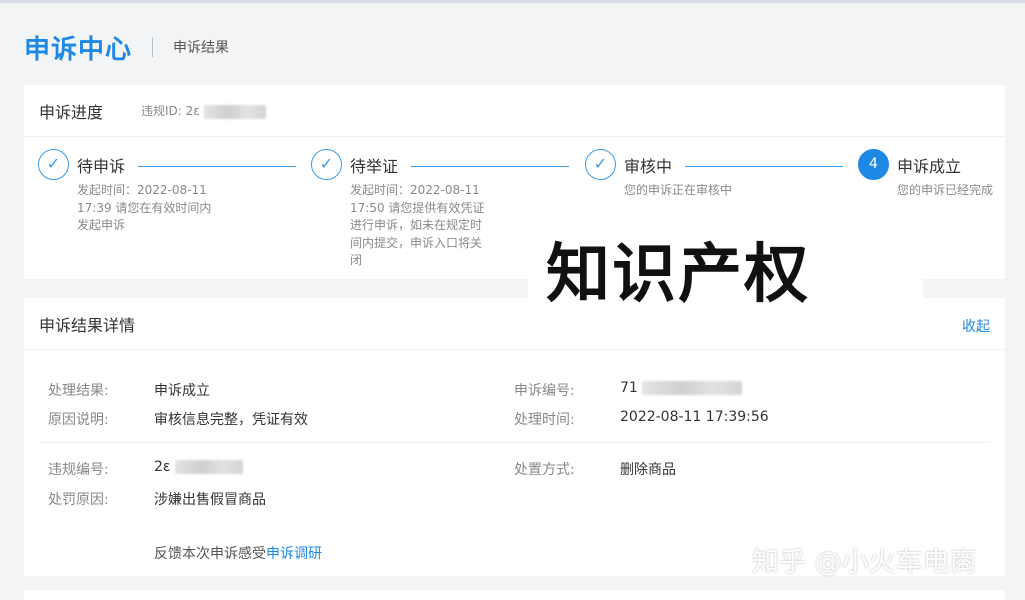 The height and width of the screenshot is (600, 1025). I want to click on violation-no-label: 违规编号:, so click(78, 470).